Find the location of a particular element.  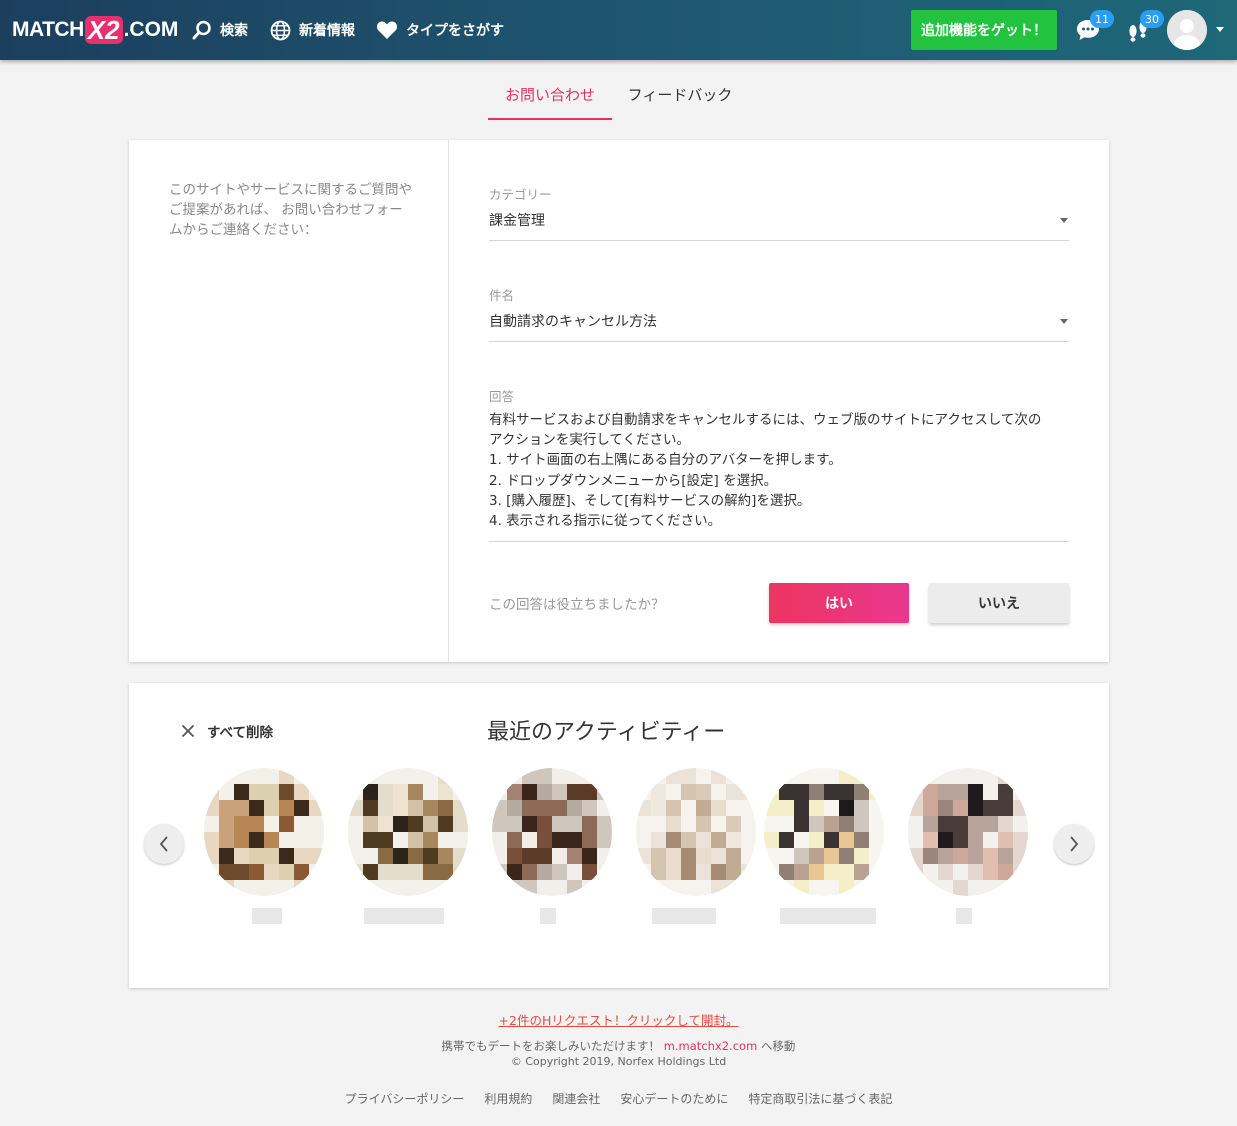

nav-whats-new: 新着情報 is located at coordinates (312, 30).